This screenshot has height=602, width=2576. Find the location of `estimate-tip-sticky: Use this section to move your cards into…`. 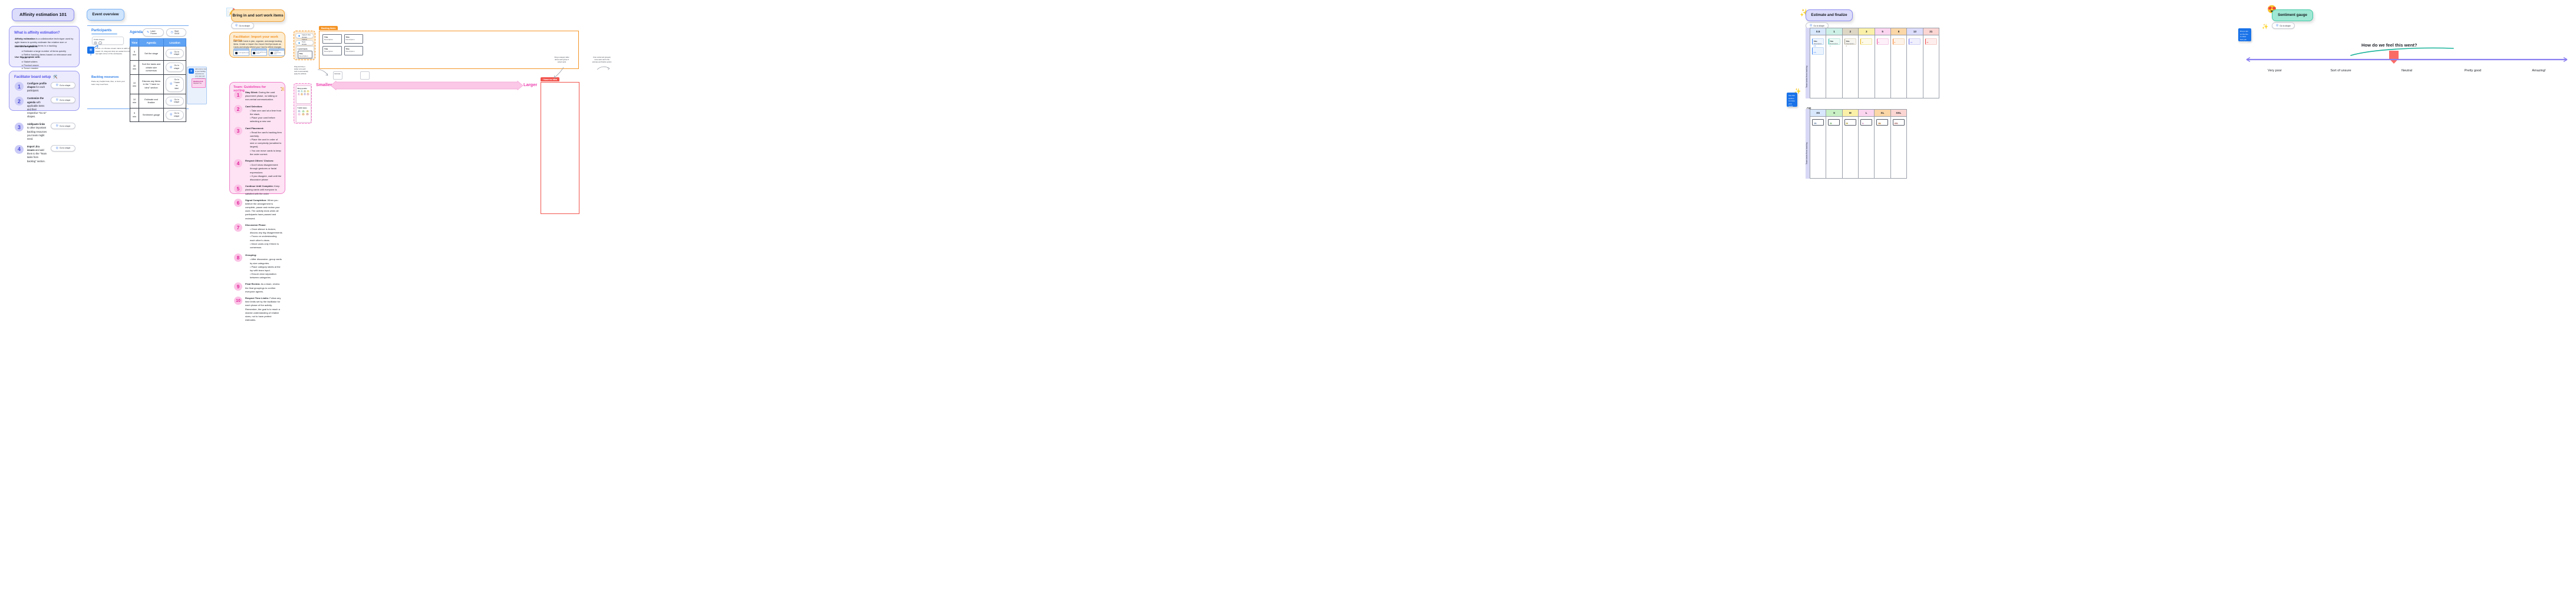

estimate-tip-sticky: Use this section to move your cards into… is located at coordinates (1792, 105).